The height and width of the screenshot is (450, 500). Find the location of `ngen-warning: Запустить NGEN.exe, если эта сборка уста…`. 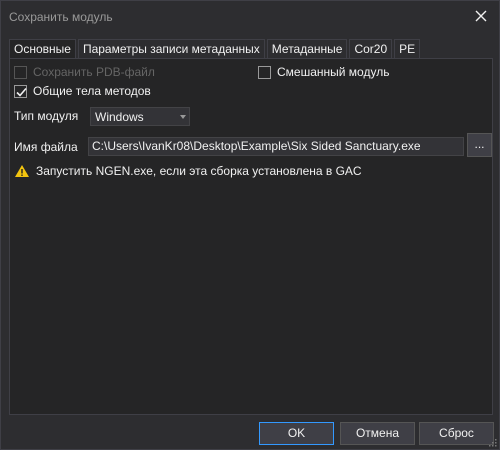

ngen-warning: Запустить NGEN.exe, если эта сборка уста… is located at coordinates (188, 171).